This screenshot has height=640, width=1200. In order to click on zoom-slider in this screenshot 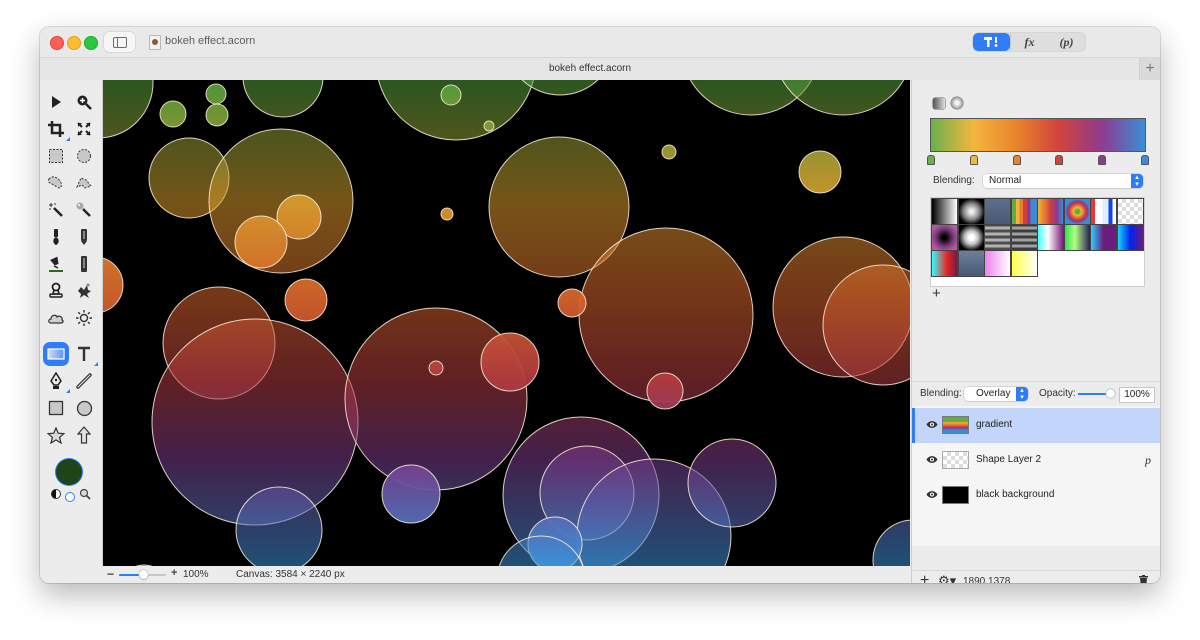, I will do `click(142, 574)`.